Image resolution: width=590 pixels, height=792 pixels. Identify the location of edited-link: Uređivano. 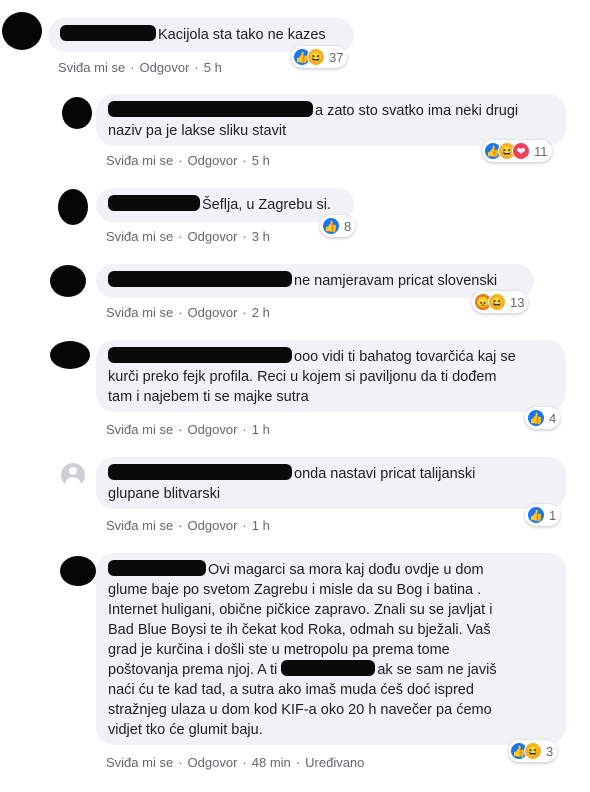
(334, 762).